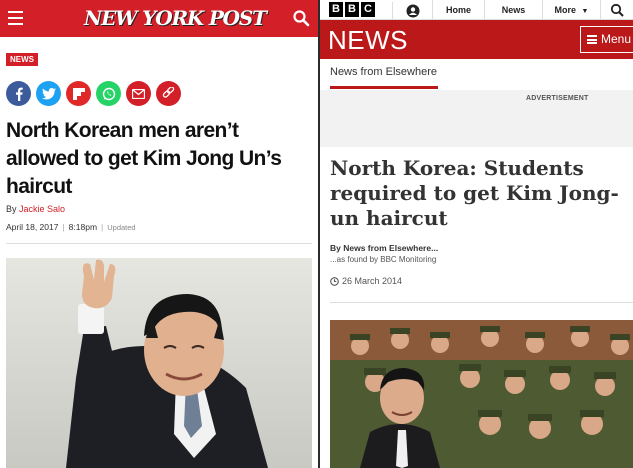  Describe the element at coordinates (93, 94) in the screenshot. I see `share-bar` at that location.